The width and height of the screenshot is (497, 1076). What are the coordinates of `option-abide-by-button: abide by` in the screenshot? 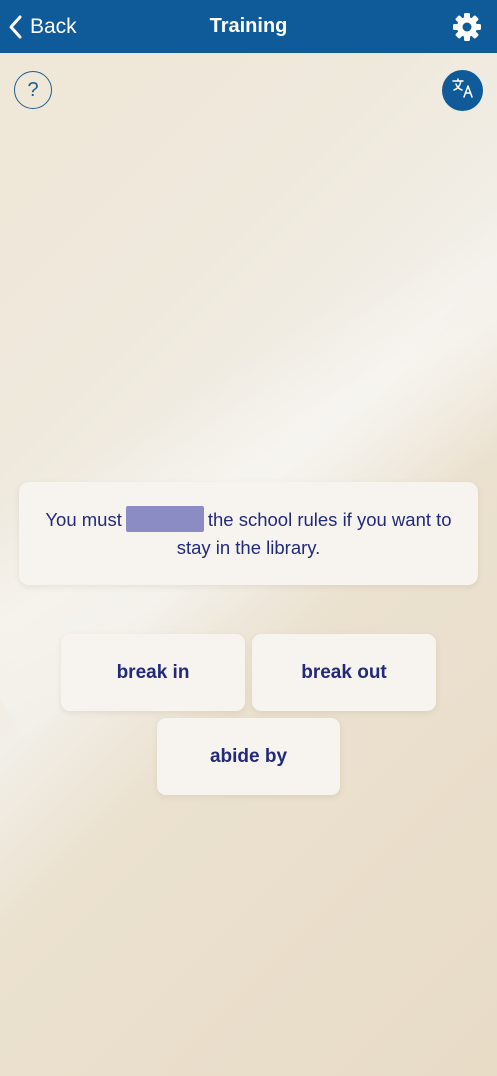 It's located at (248, 756).